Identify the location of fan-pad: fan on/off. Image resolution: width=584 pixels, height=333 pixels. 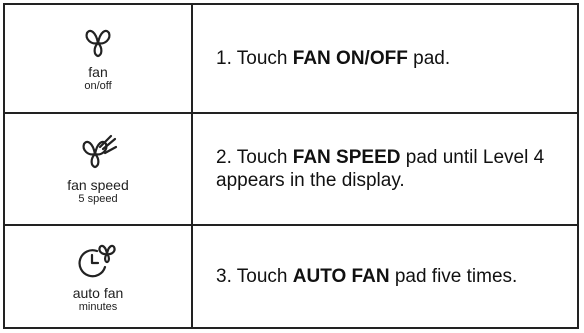
(98, 58).